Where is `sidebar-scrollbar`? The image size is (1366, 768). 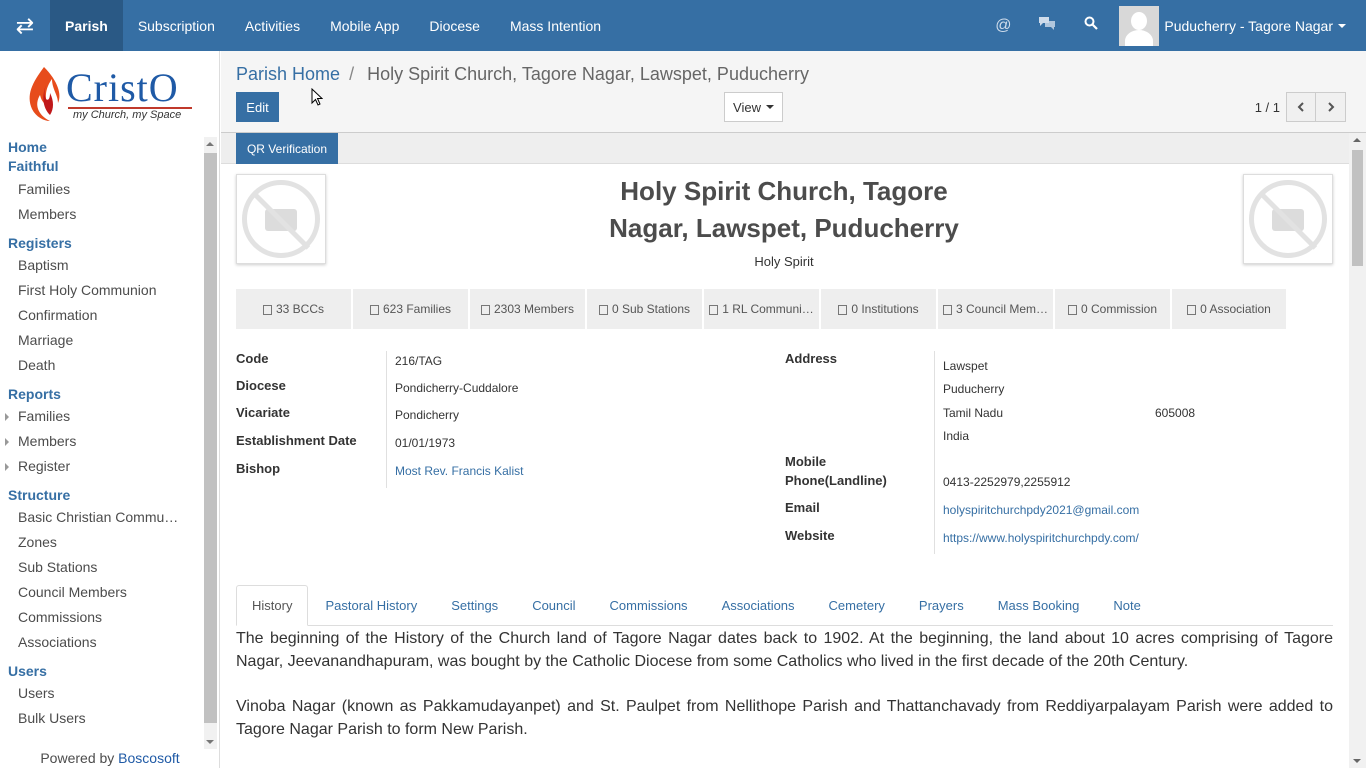
sidebar-scrollbar is located at coordinates (210, 443).